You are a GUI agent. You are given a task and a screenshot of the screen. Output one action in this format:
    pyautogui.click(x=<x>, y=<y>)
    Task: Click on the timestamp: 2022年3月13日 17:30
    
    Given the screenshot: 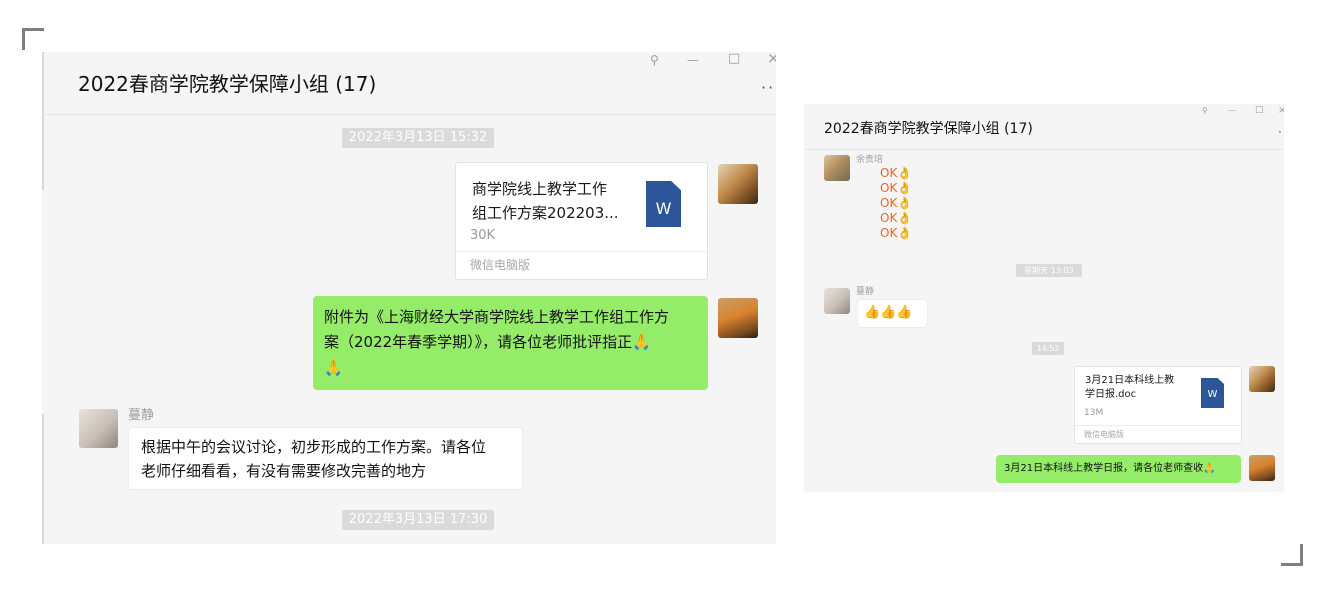 What is the action you would take?
    pyautogui.click(x=418, y=520)
    